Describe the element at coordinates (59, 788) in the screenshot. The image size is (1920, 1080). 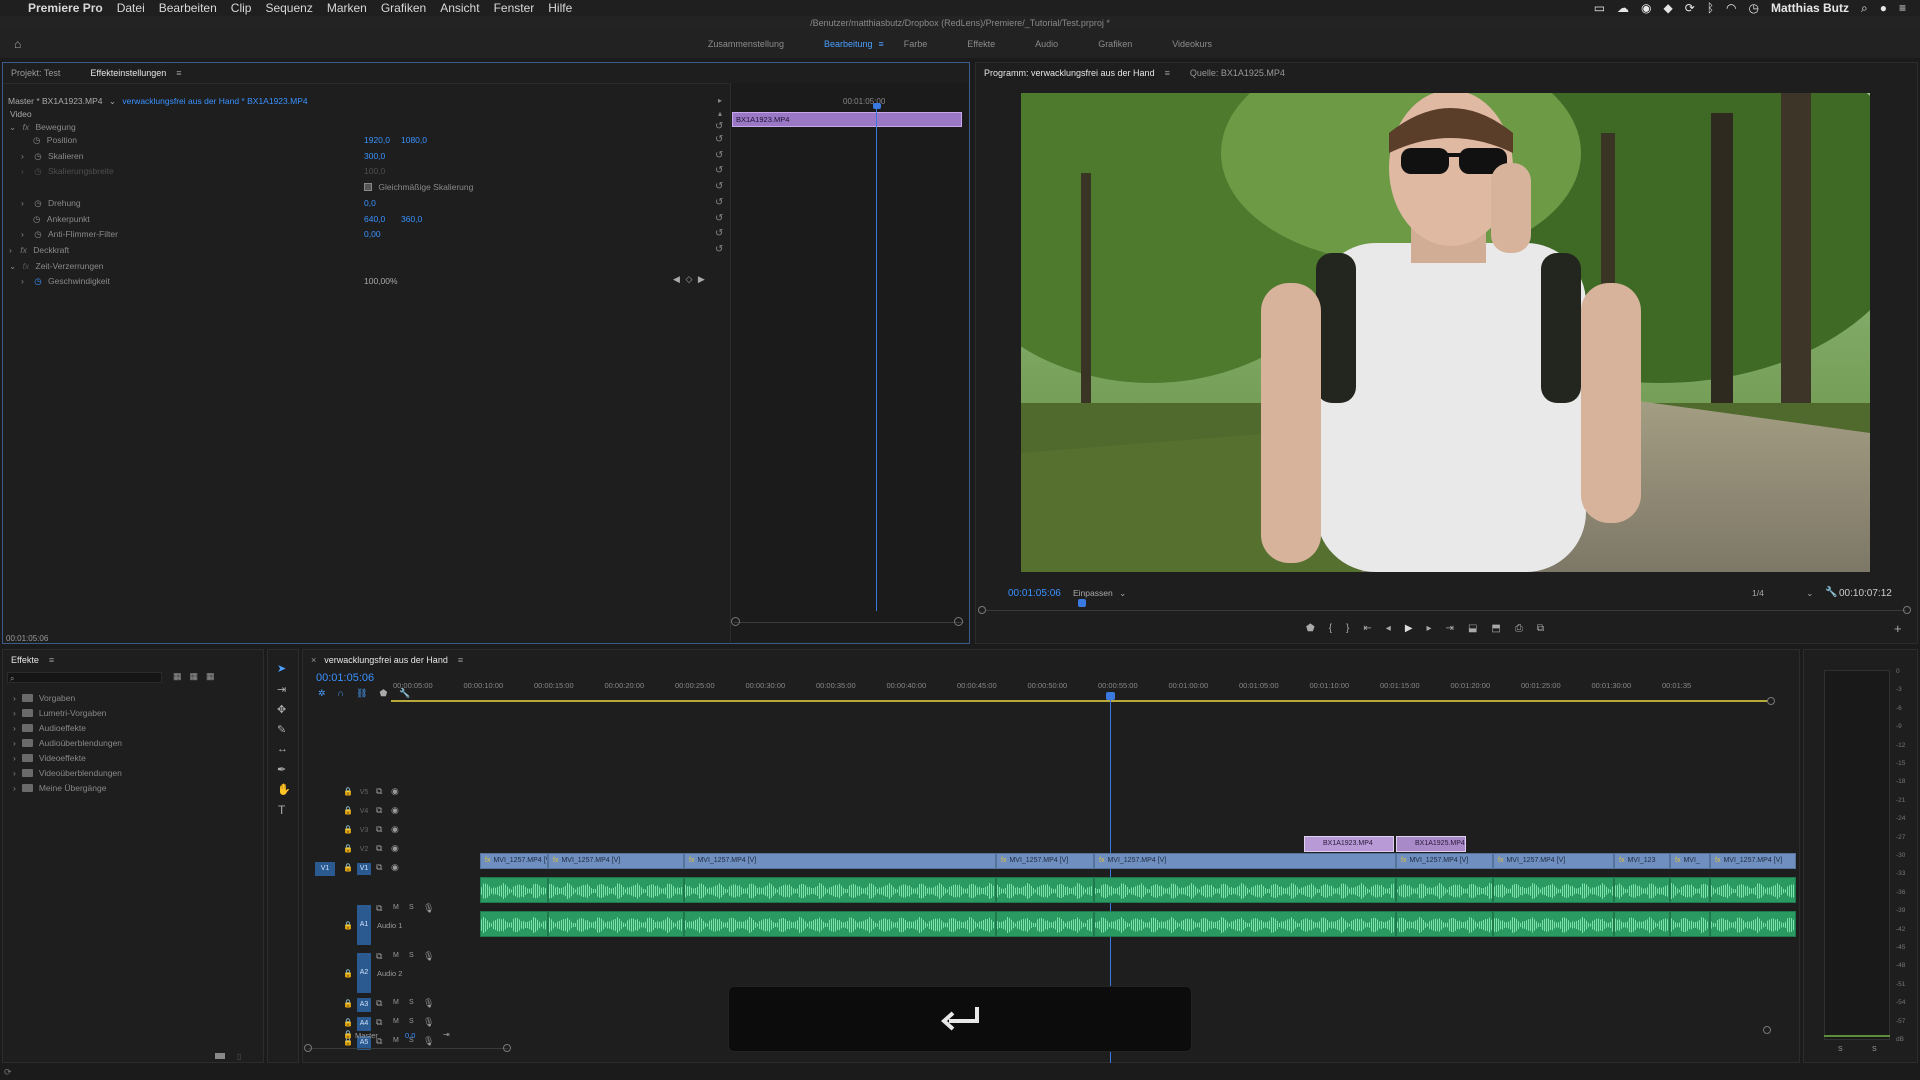
I see `effects-item: › Meine Übergänge` at that location.